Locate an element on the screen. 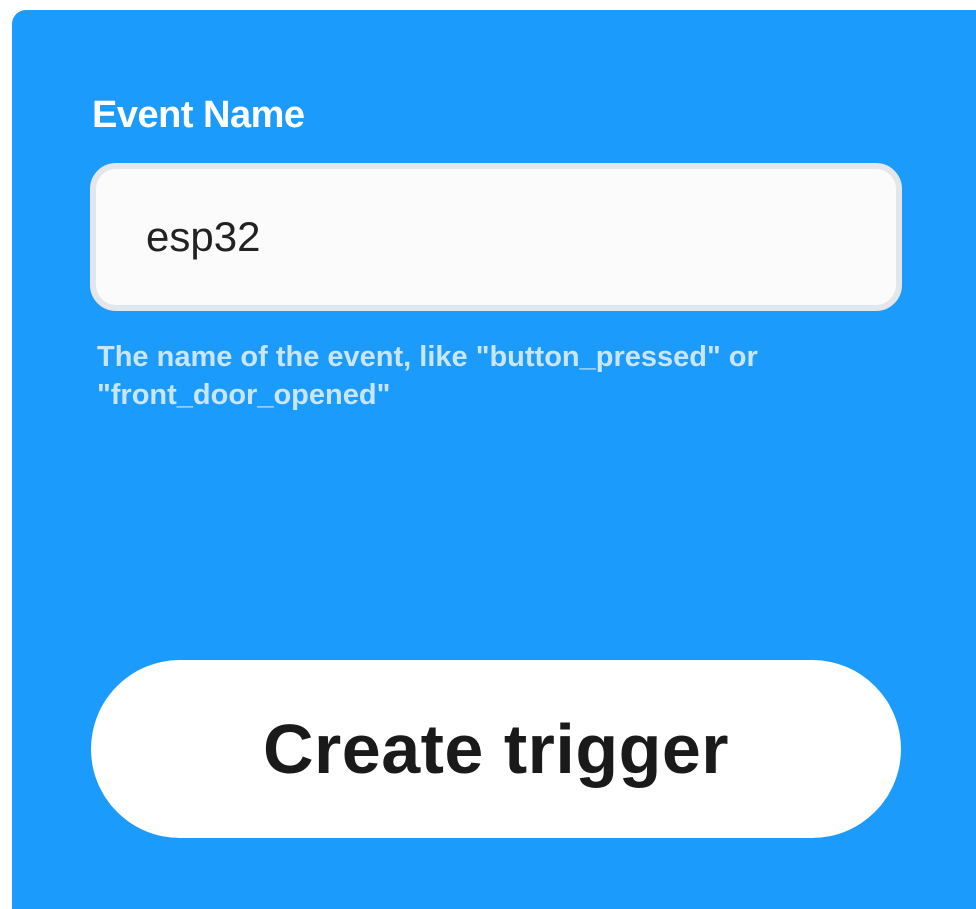  event-name-input is located at coordinates (521, 237).